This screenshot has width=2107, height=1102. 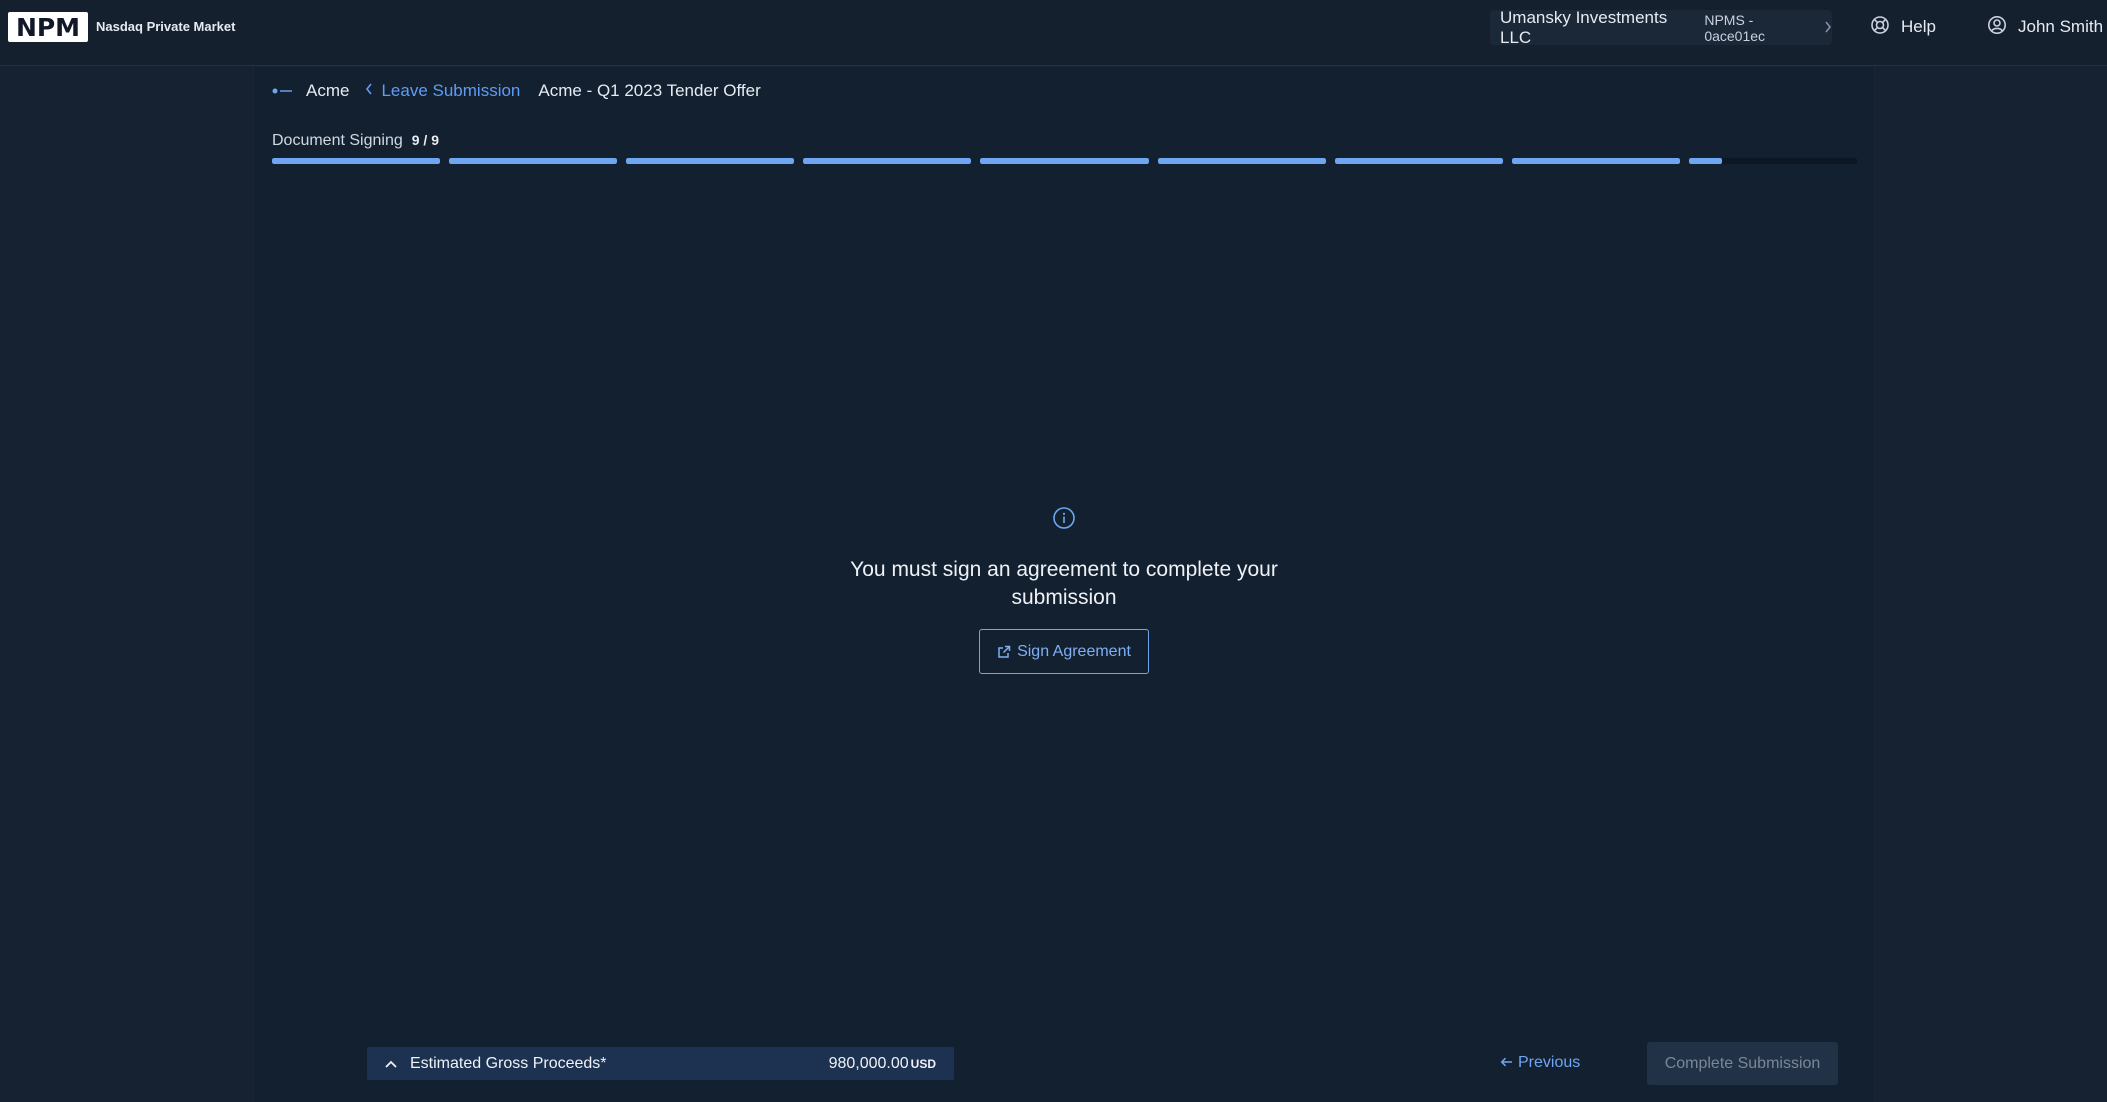 I want to click on sign-agreement-label: Sign Agreement, so click(x=1074, y=651).